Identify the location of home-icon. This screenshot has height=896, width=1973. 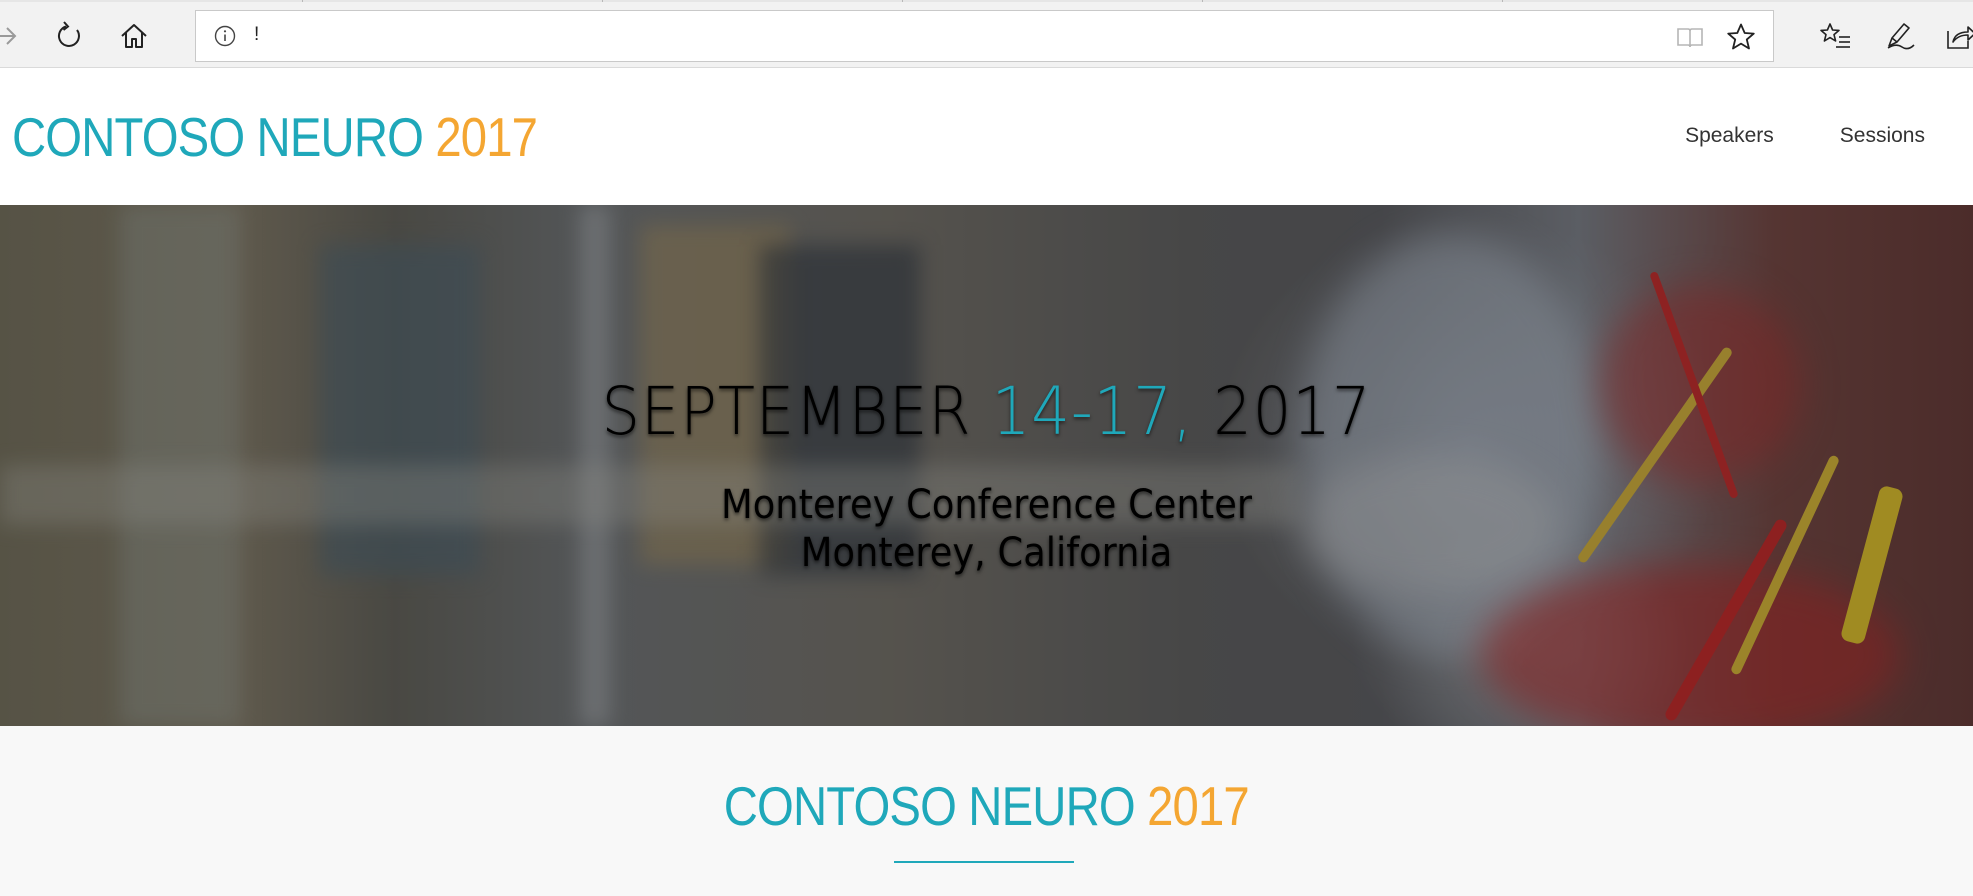
(134, 36).